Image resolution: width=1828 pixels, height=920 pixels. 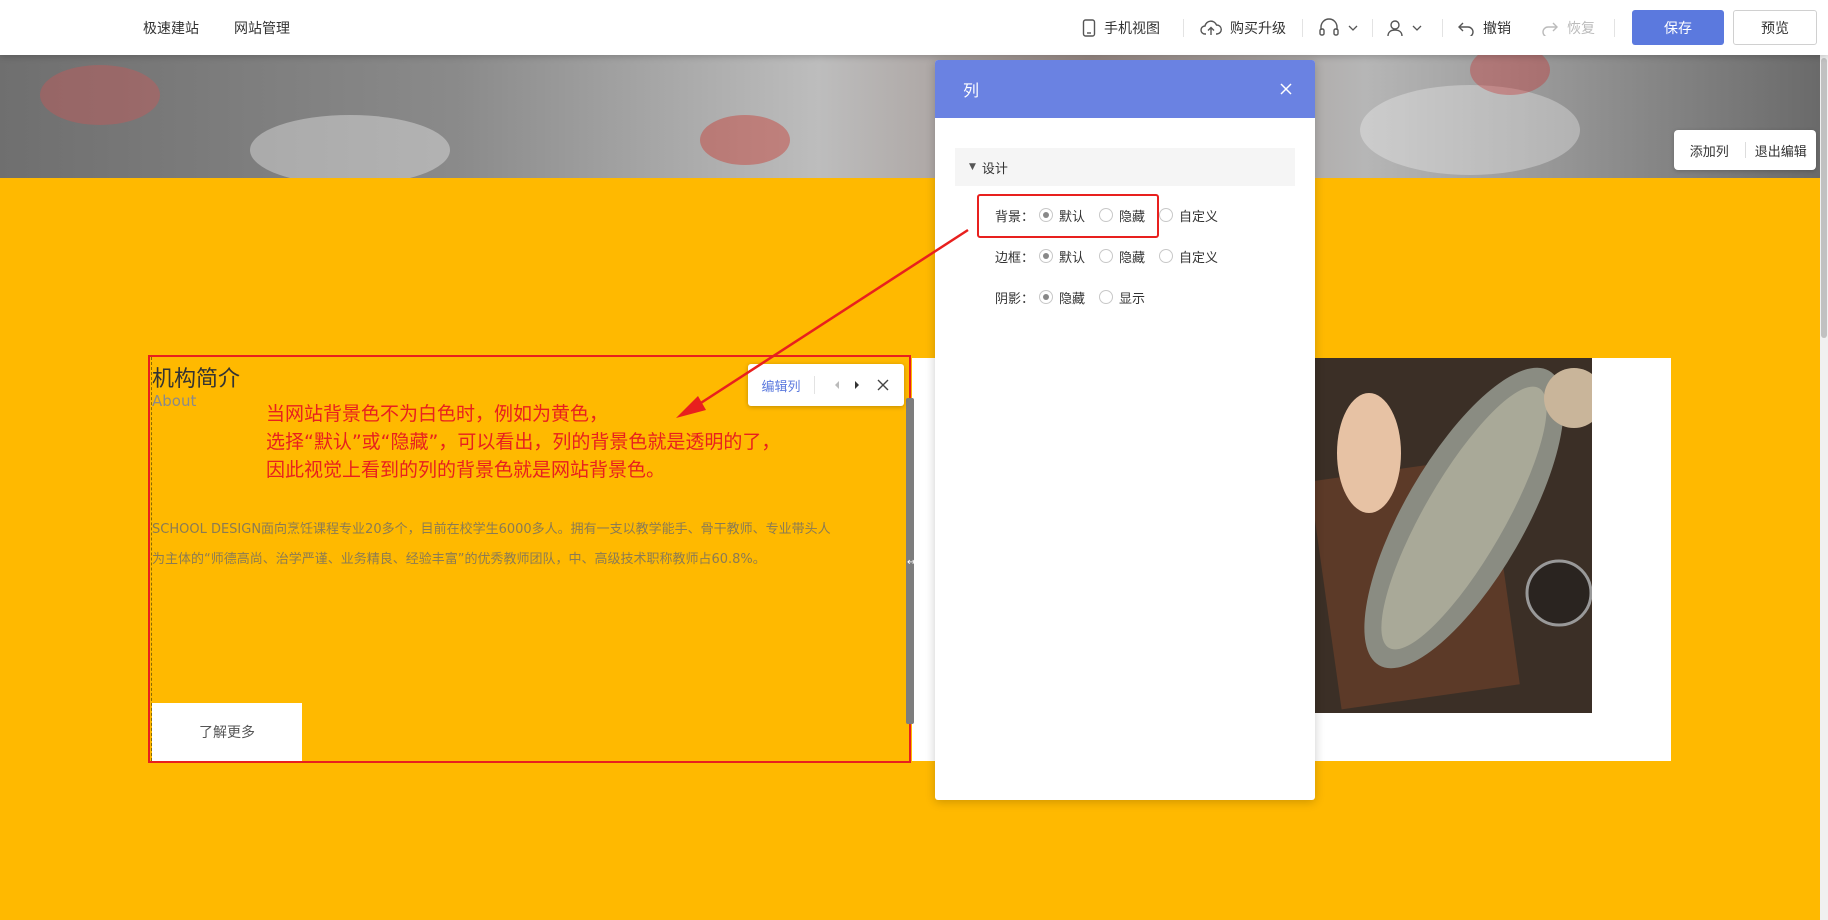 I want to click on about-subtitle: About, so click(x=174, y=401).